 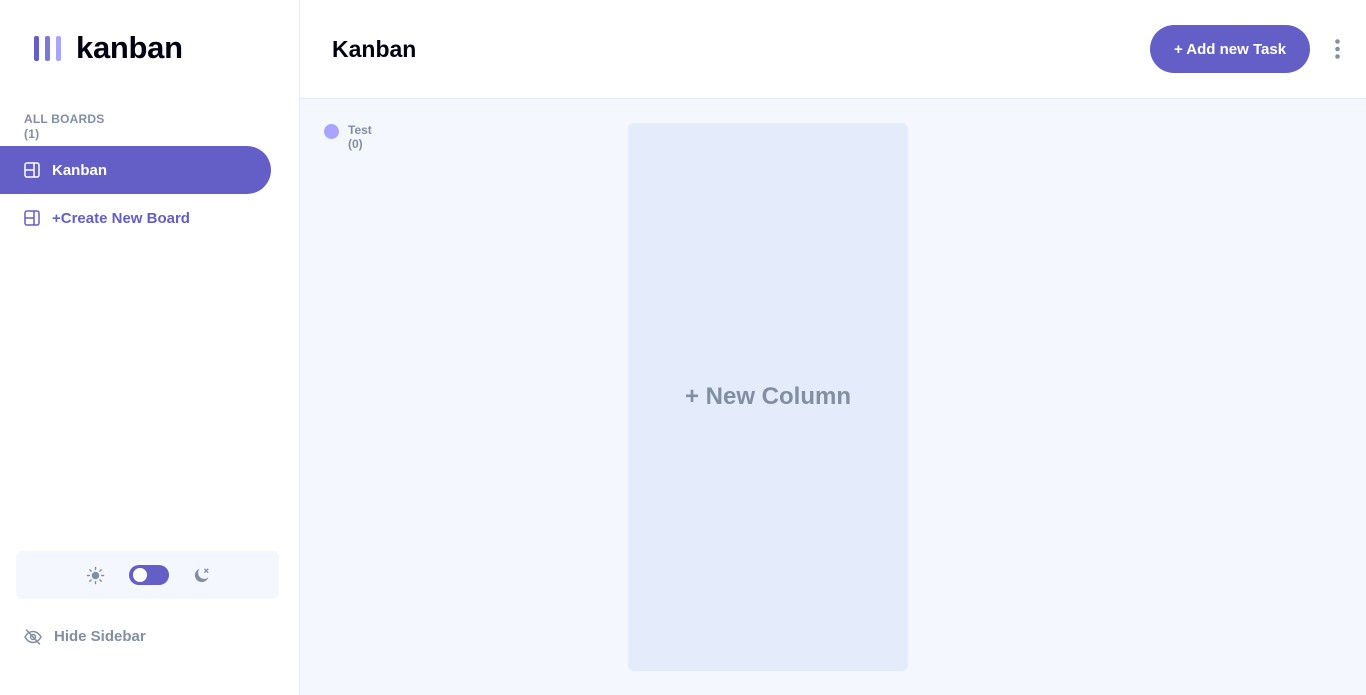 I want to click on sidebar-item-kanban: Kanban, so click(x=135, y=170).